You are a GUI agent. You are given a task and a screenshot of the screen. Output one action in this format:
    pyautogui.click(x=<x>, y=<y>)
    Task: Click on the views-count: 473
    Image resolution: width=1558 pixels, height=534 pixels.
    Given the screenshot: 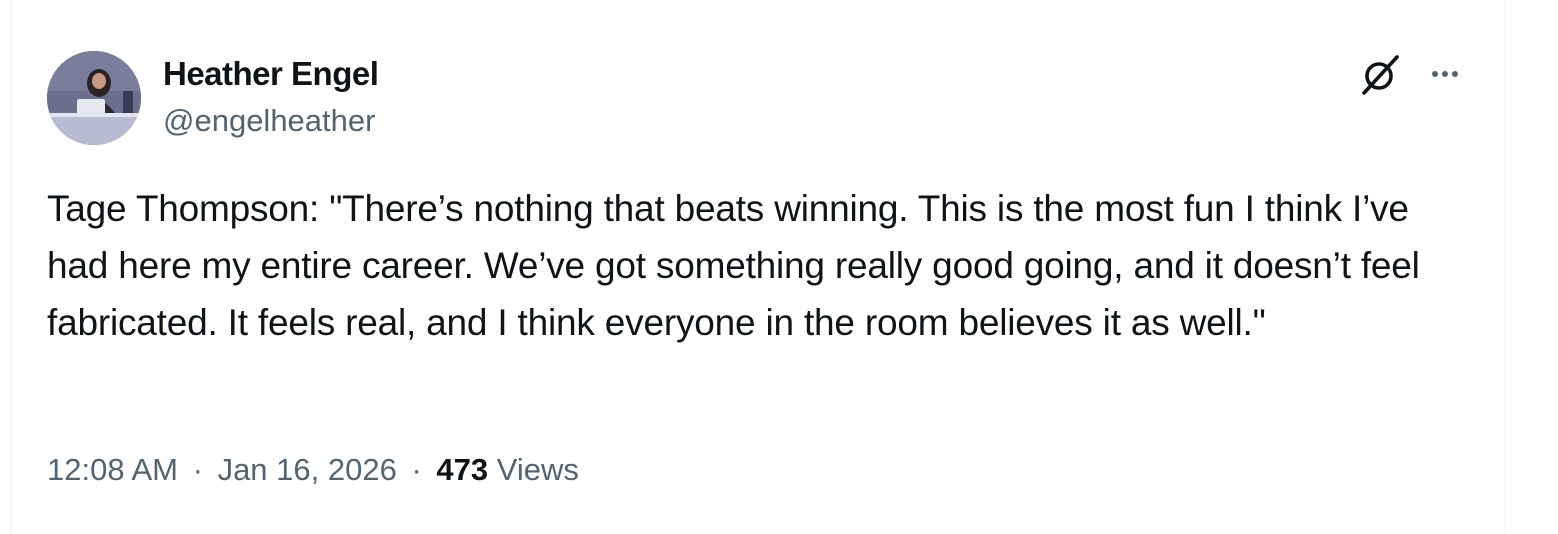 What is the action you would take?
    pyautogui.click(x=462, y=469)
    